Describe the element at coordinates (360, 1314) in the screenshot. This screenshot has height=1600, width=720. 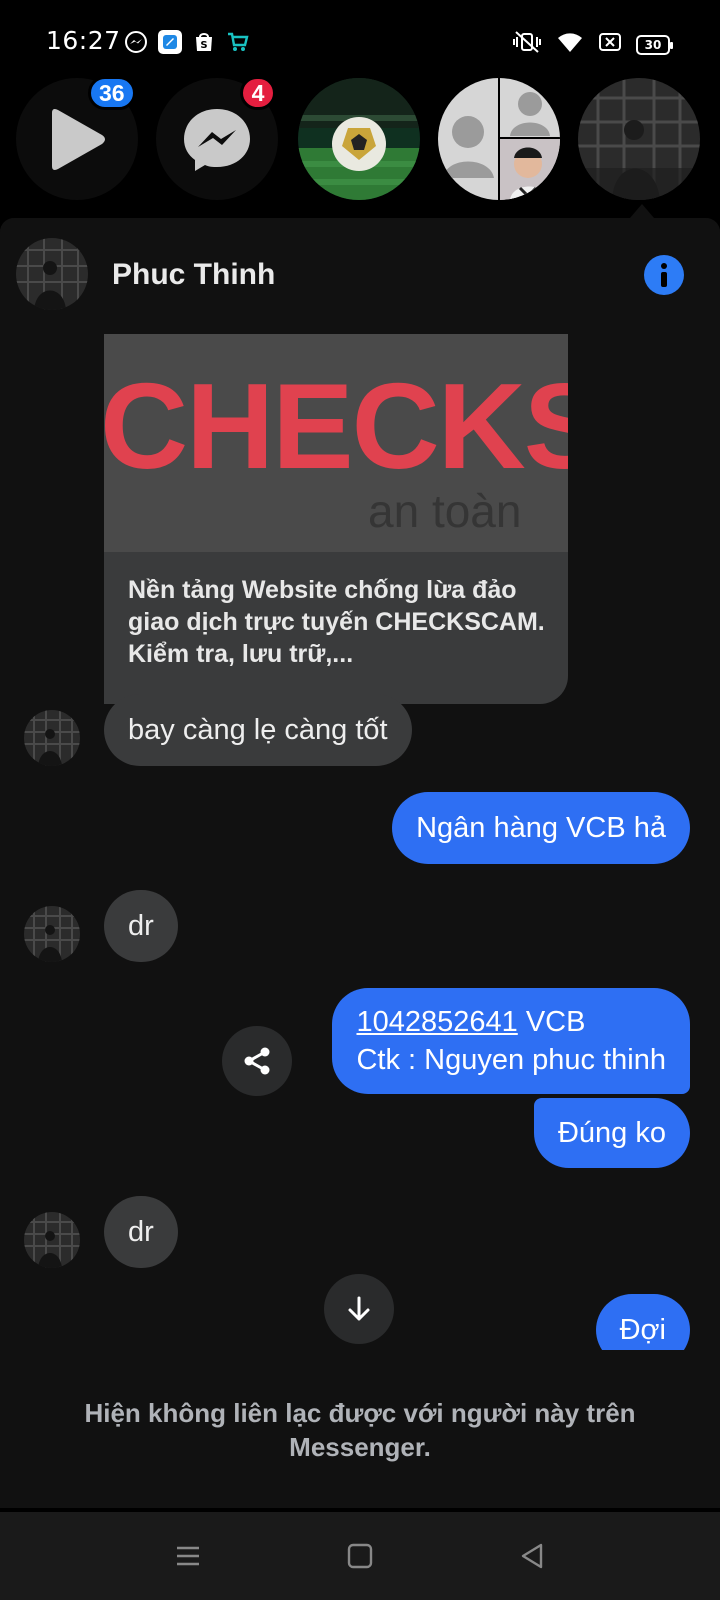
I see `clipped-message-area: Đợi` at that location.